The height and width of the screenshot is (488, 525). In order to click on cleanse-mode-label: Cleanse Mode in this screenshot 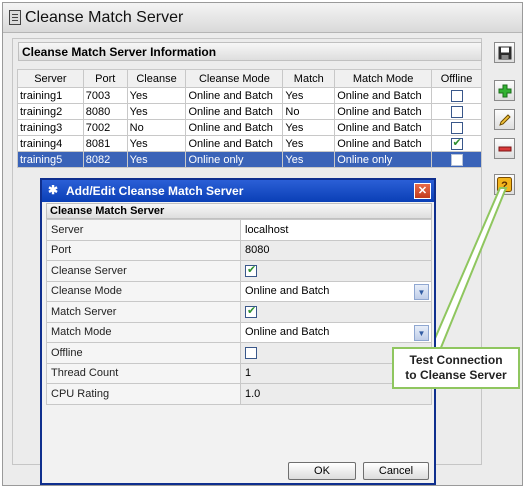, I will do `click(143, 291)`.